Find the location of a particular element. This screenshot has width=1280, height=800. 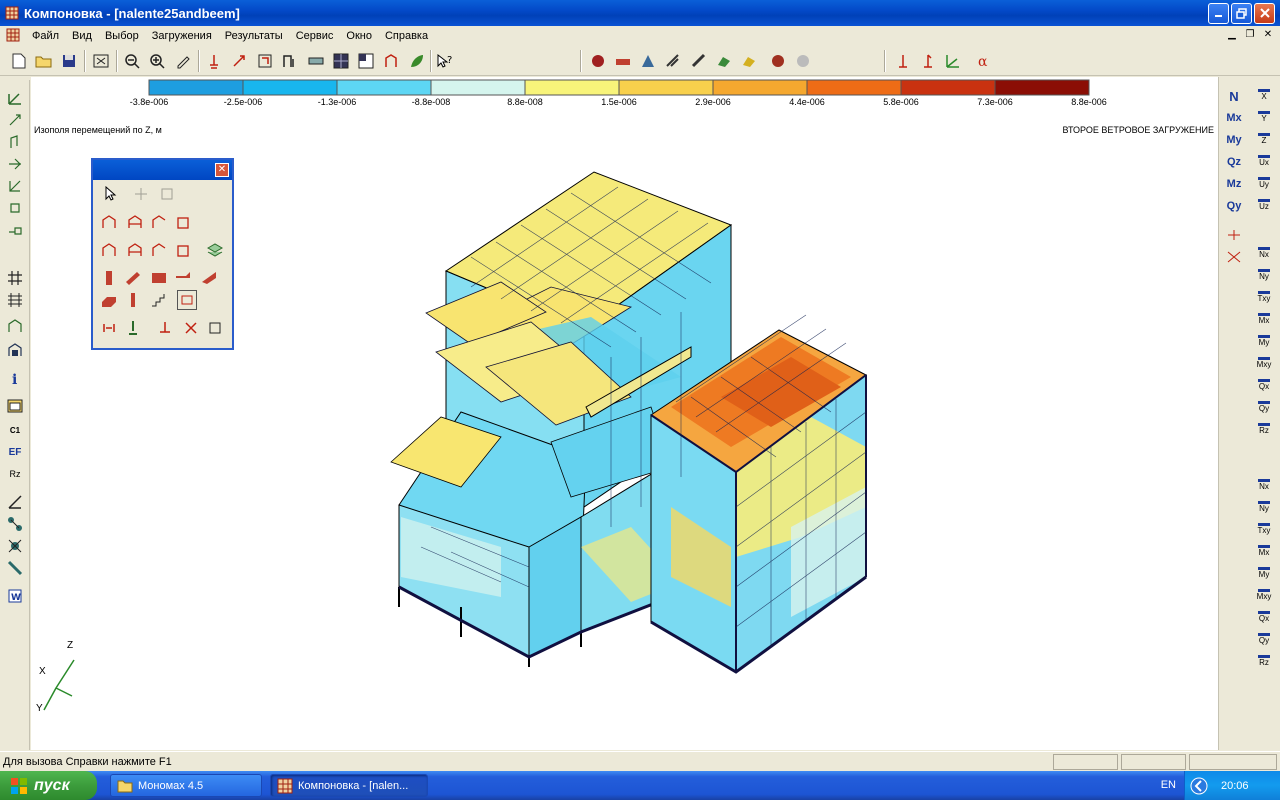

zoom-out-icon is located at coordinates (132, 61).